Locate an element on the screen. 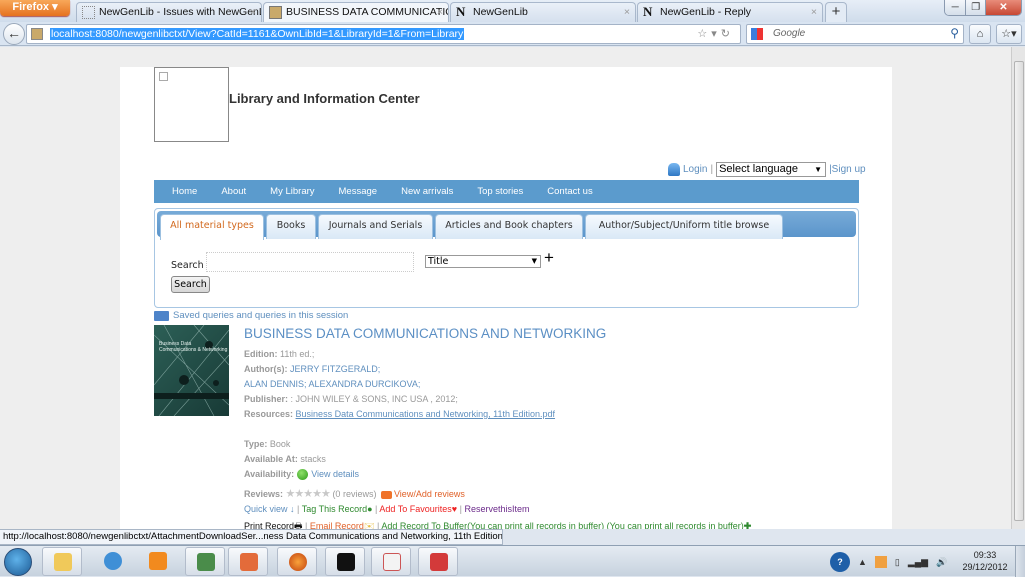 This screenshot has width=1025, height=577. tab-newgenlib-reply: N NewGenLib - Reply × is located at coordinates (730, 12).